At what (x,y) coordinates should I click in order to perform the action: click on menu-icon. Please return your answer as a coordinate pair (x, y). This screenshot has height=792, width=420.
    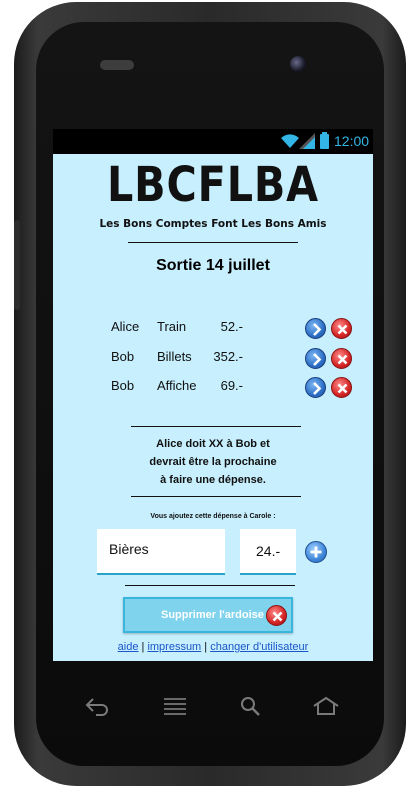
    Looking at the image, I should click on (175, 706).